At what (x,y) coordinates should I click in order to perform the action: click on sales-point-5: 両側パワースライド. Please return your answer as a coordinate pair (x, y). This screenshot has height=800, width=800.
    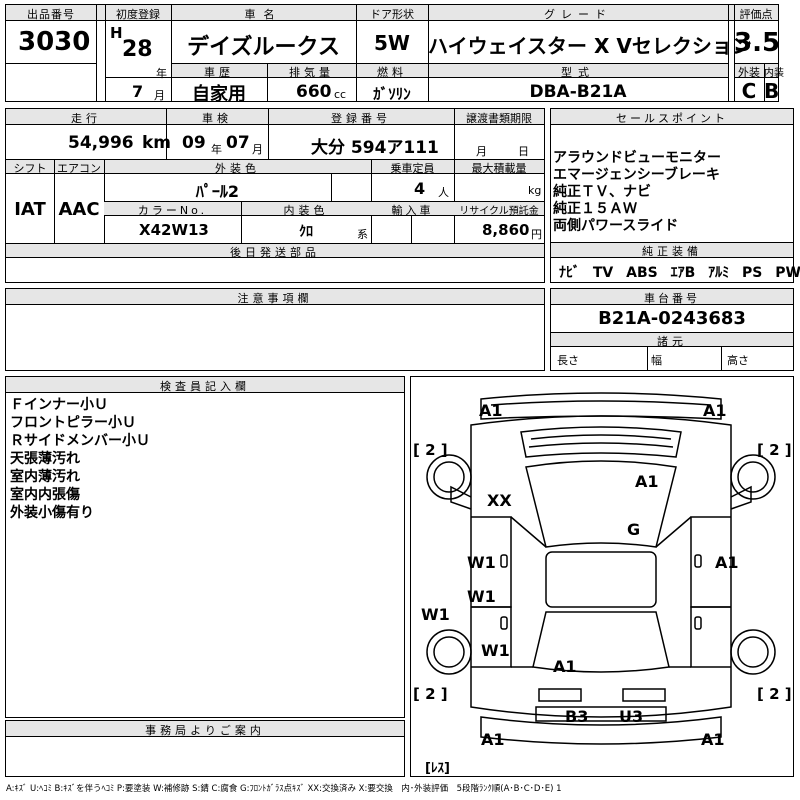
    Looking at the image, I should click on (616, 226).